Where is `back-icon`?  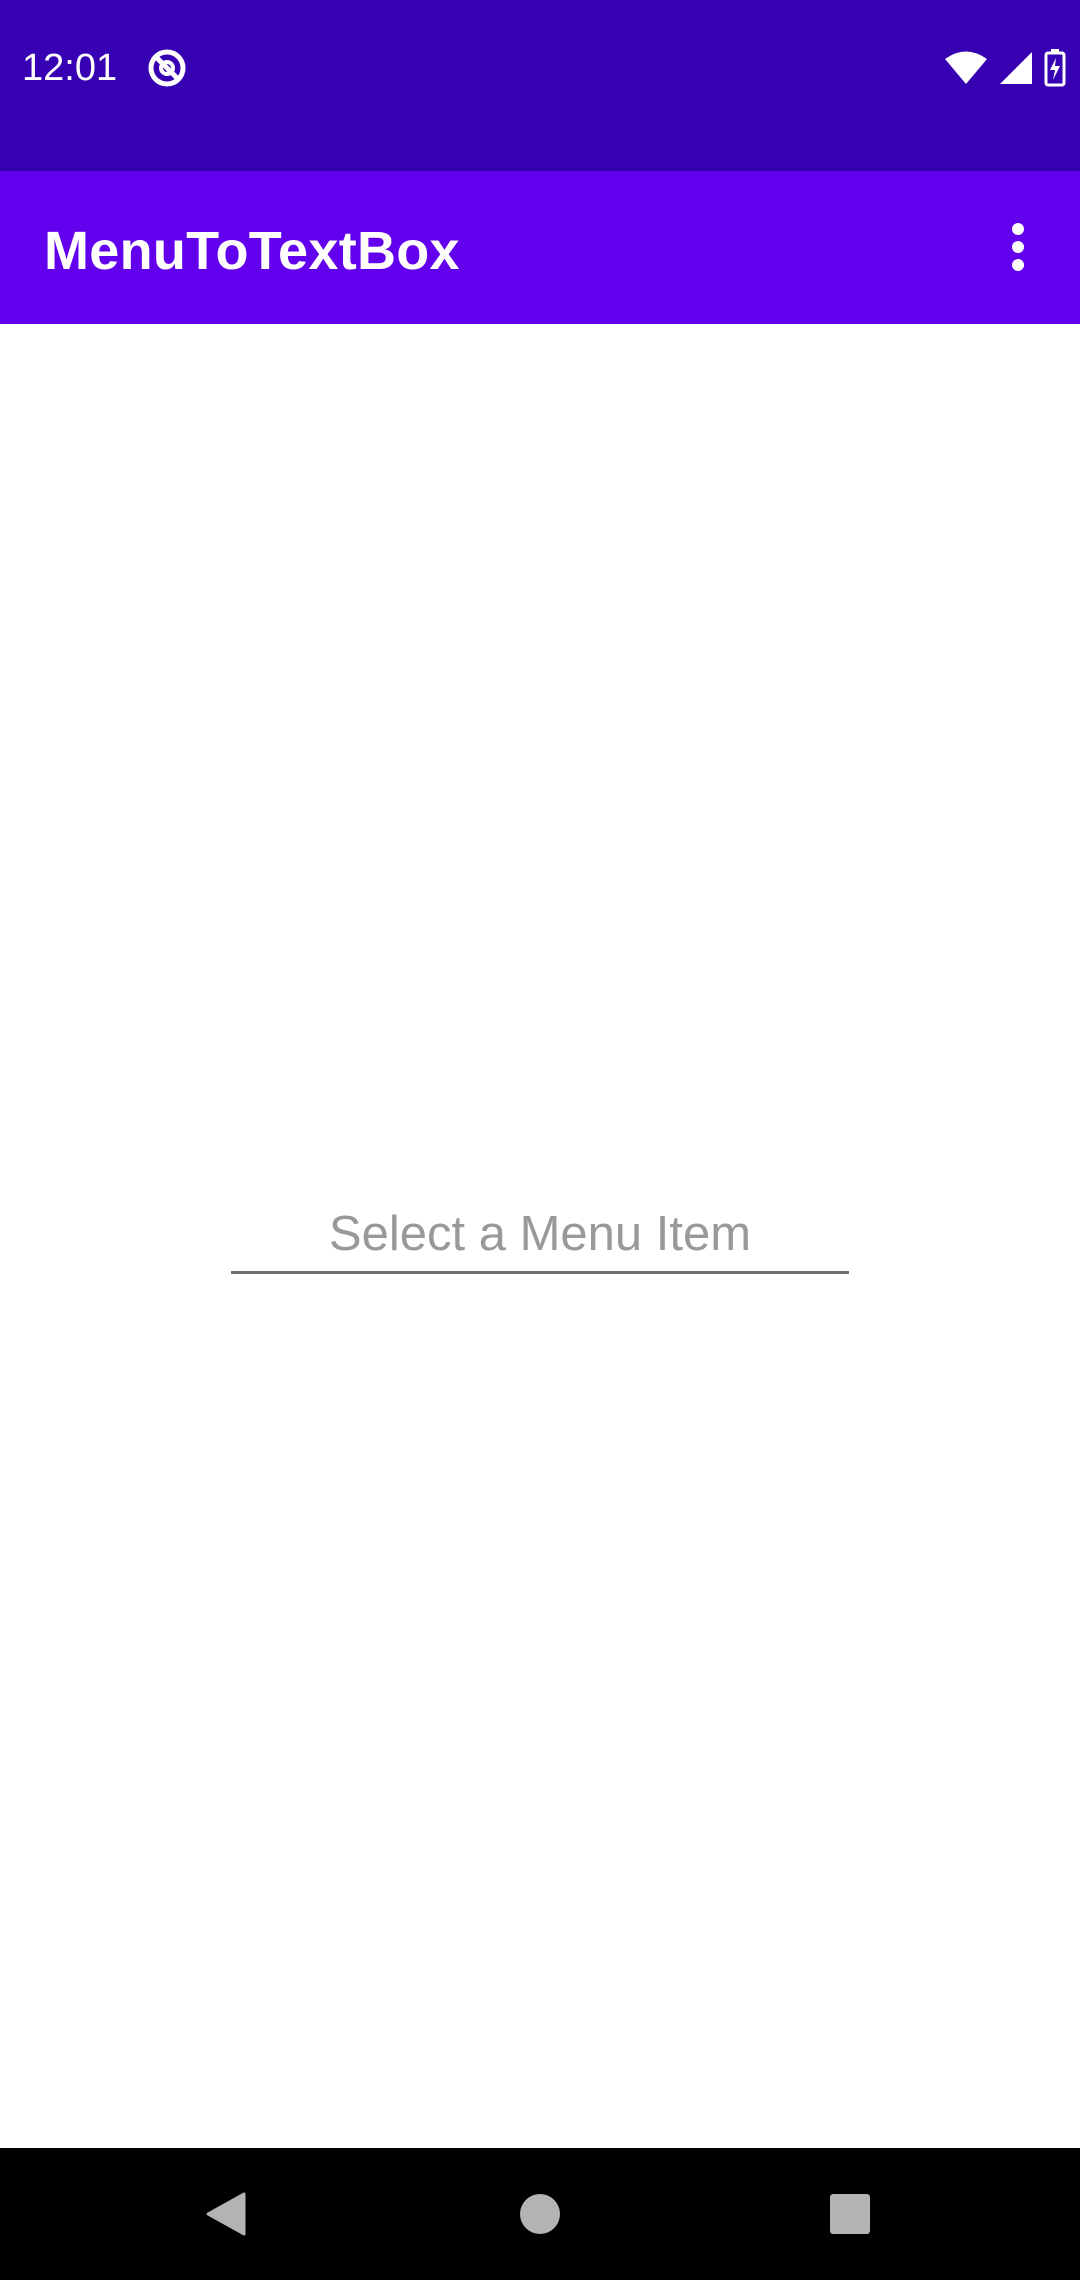 back-icon is located at coordinates (226, 2214).